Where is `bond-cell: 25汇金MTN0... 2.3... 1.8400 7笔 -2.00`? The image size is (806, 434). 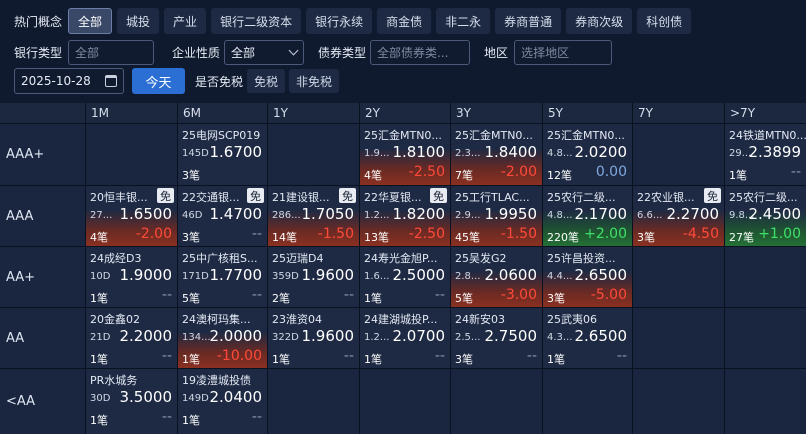
bond-cell: 25汇金MTN0... 2.3... 1.8400 7笔 -2.00 is located at coordinates (496, 154).